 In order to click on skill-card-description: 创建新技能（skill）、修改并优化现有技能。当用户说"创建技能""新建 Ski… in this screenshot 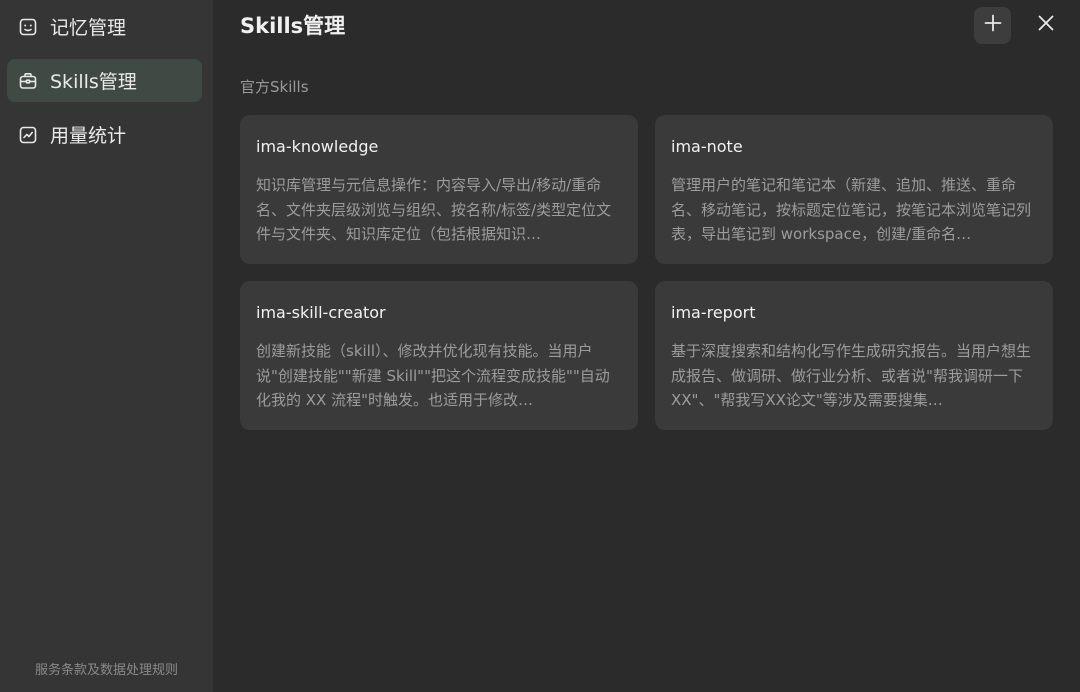, I will do `click(433, 375)`.